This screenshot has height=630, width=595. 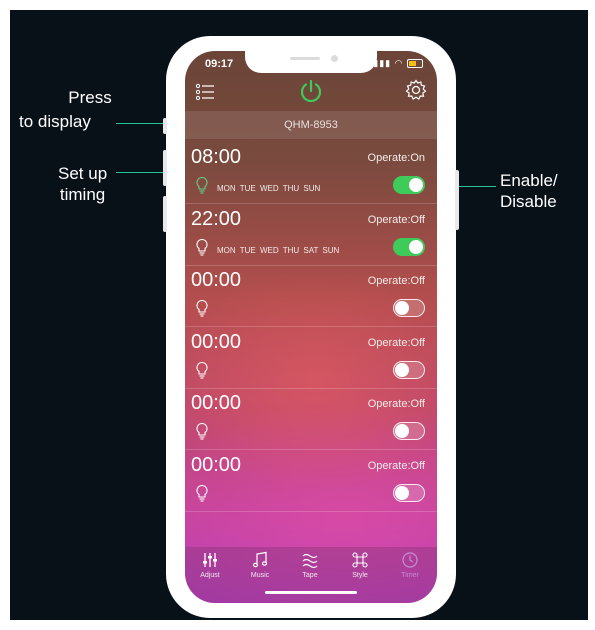 What do you see at coordinates (528, 201) in the screenshot?
I see `annotation-enable-line2: Disable` at bounding box center [528, 201].